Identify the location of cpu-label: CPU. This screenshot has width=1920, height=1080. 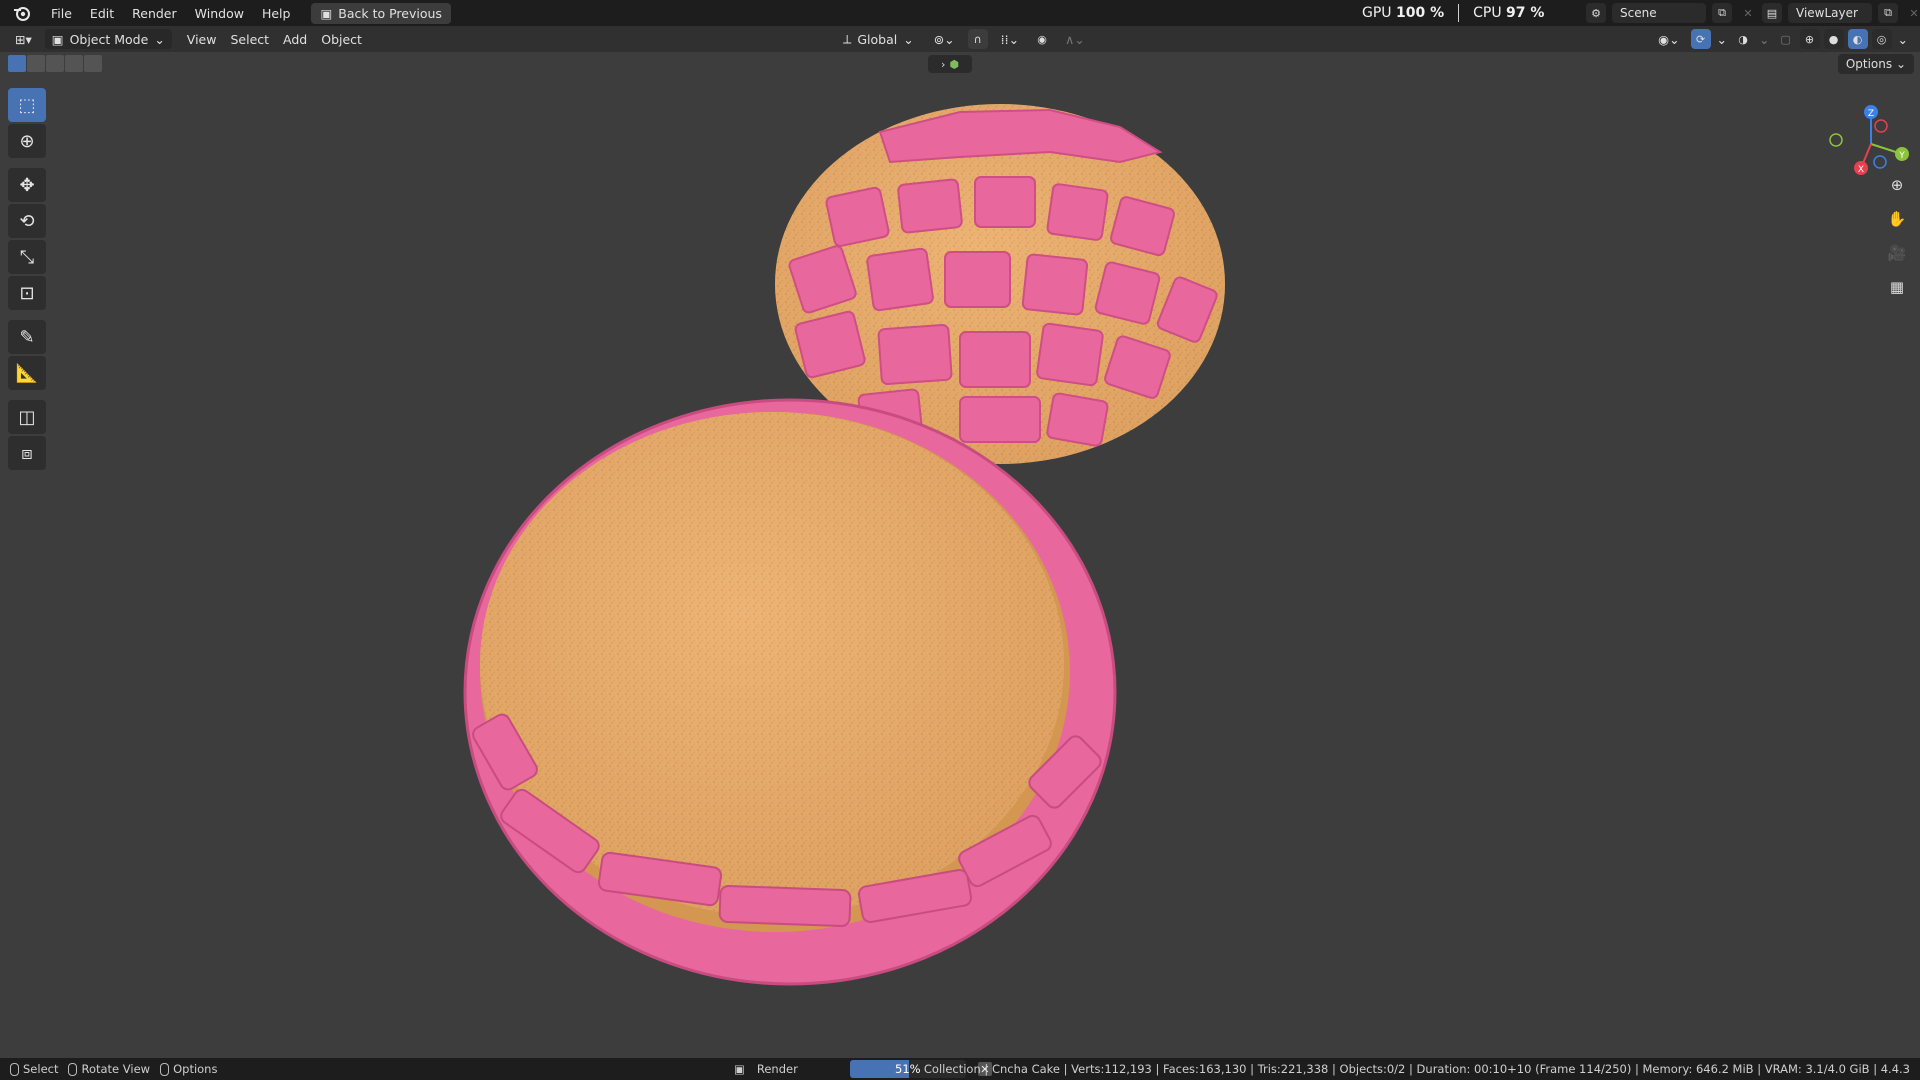
(1487, 13).